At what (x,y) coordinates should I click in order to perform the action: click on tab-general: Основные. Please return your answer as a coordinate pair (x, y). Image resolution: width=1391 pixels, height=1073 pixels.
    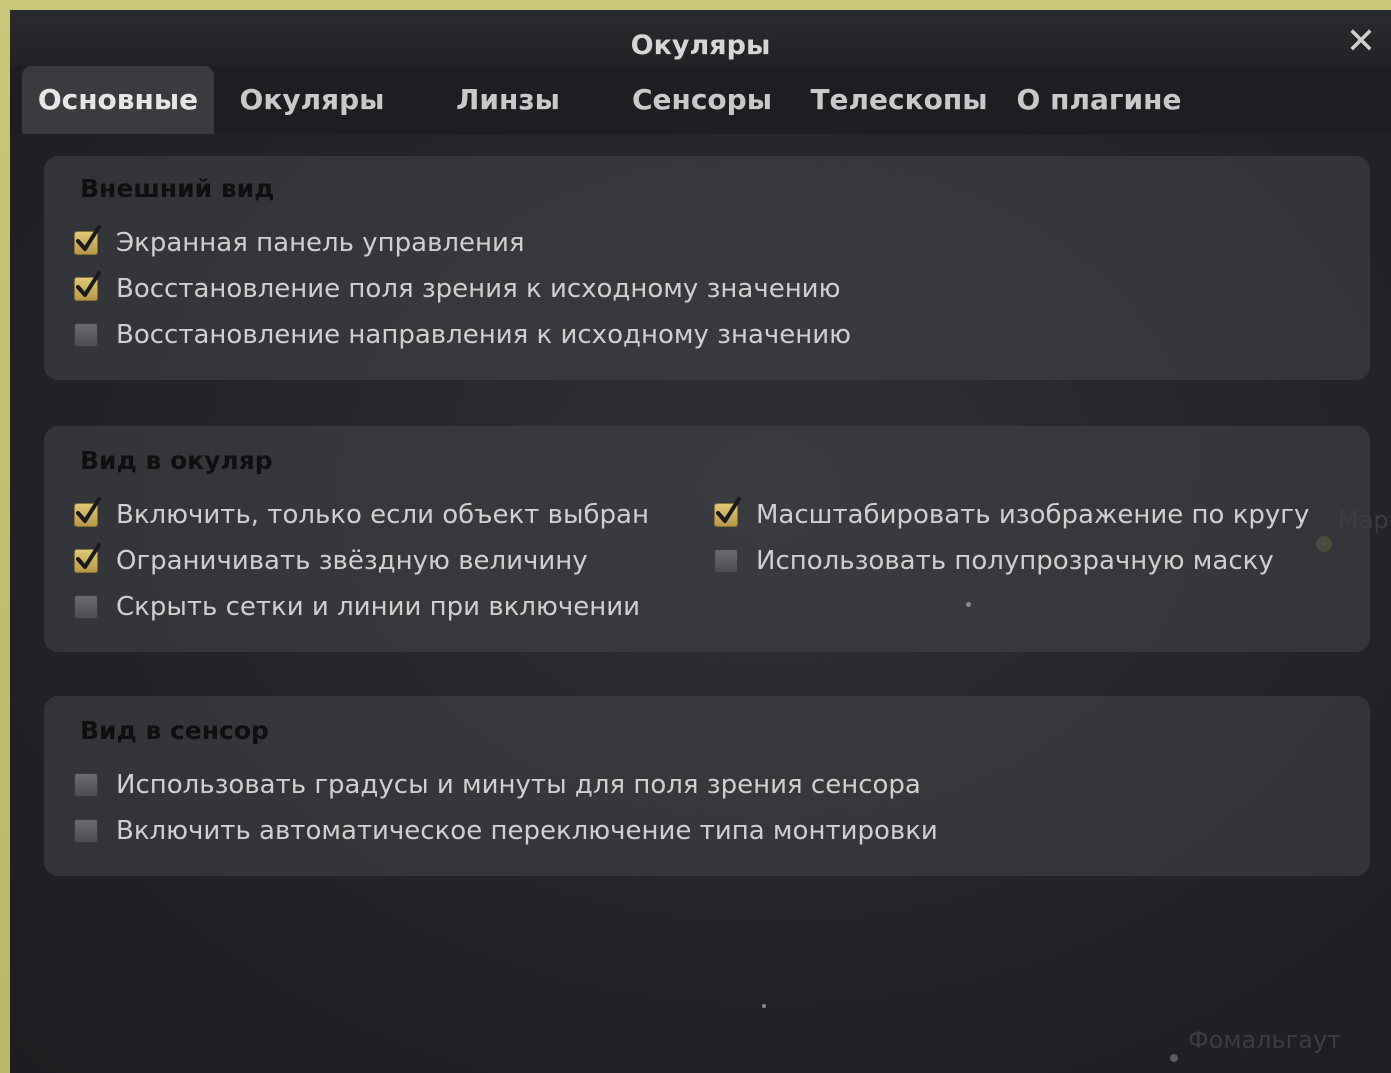
    Looking at the image, I should click on (118, 100).